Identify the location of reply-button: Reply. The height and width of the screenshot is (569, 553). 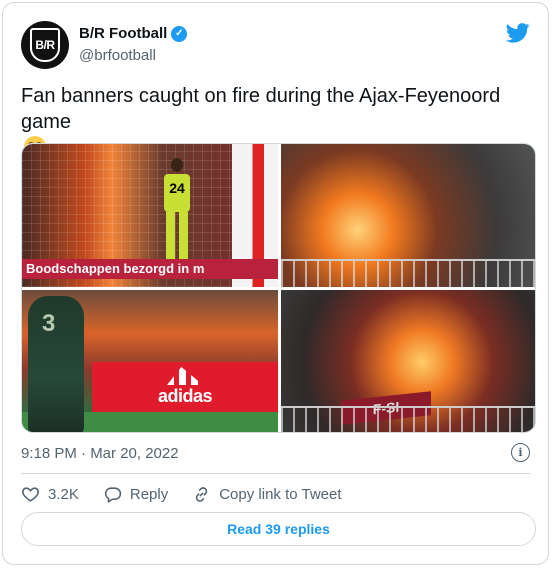
(135, 494).